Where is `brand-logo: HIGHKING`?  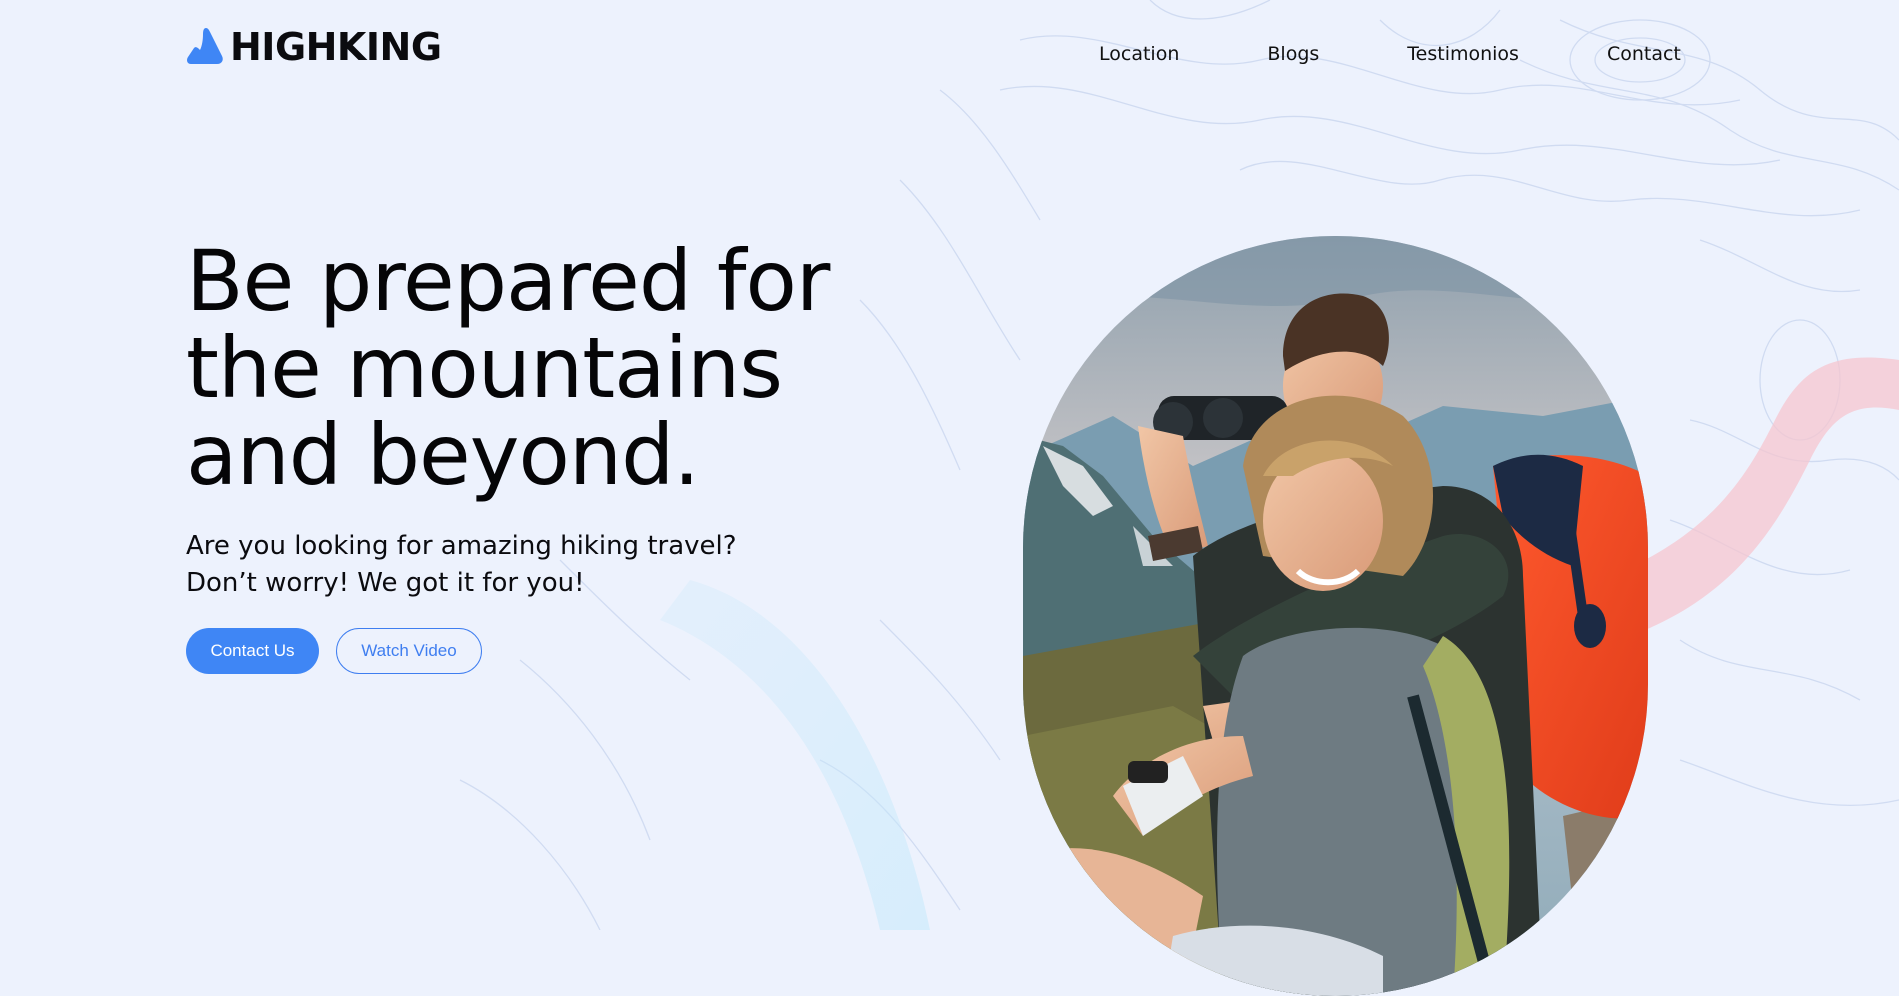
brand-logo: HIGHKING is located at coordinates (314, 47).